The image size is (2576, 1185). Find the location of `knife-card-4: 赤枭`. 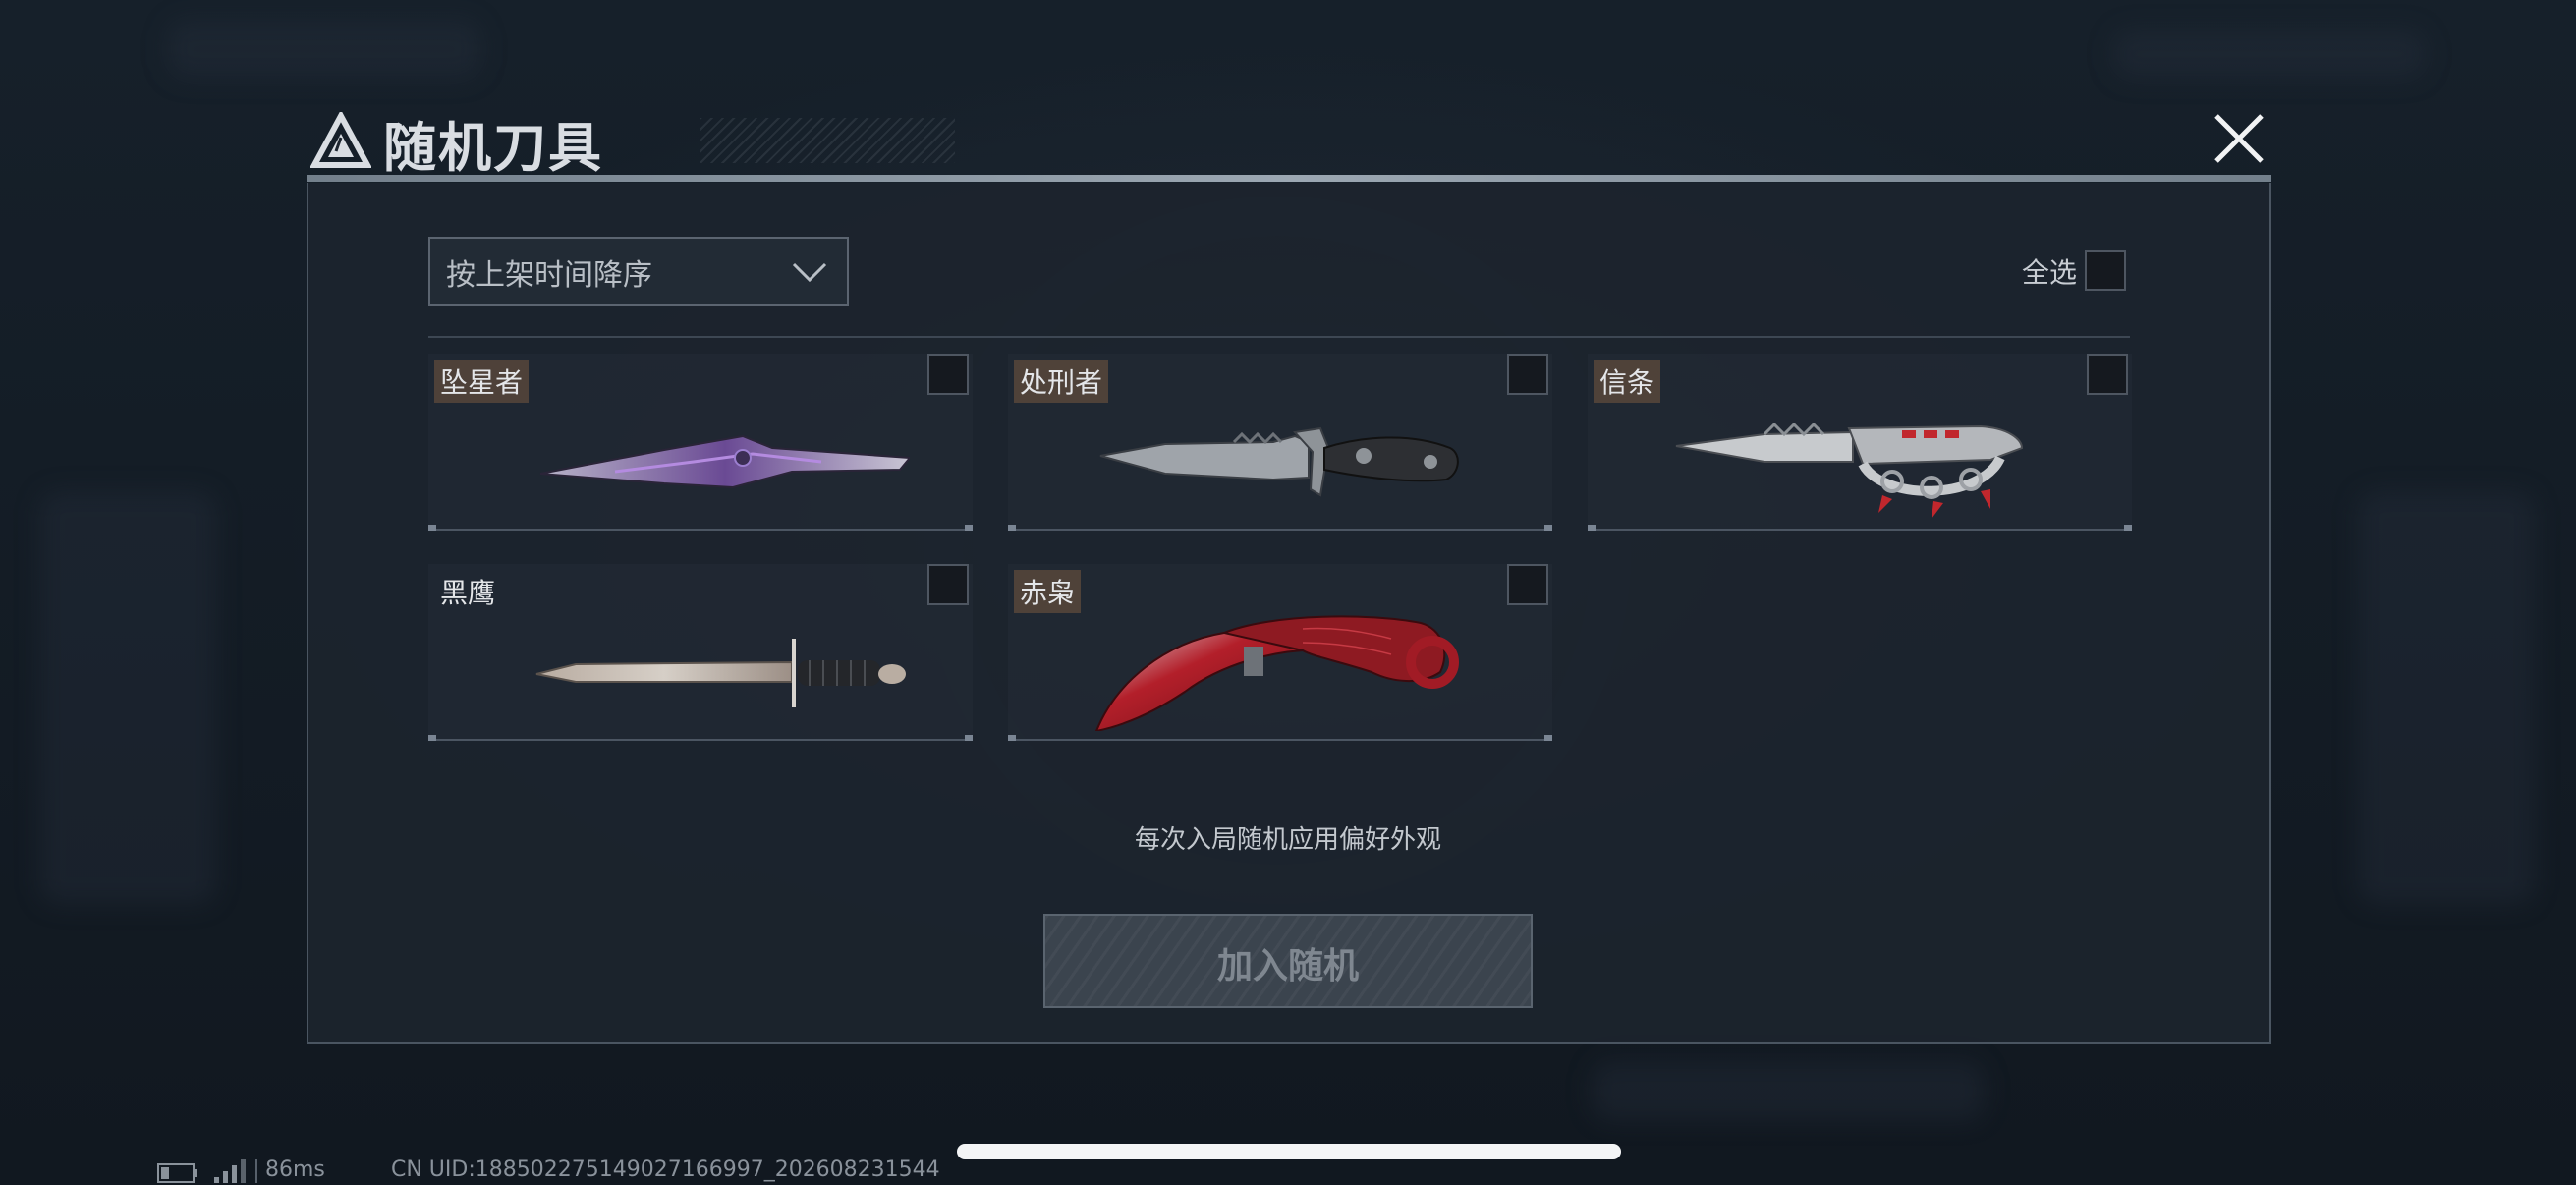

knife-card-4: 赤枭 is located at coordinates (1280, 653).